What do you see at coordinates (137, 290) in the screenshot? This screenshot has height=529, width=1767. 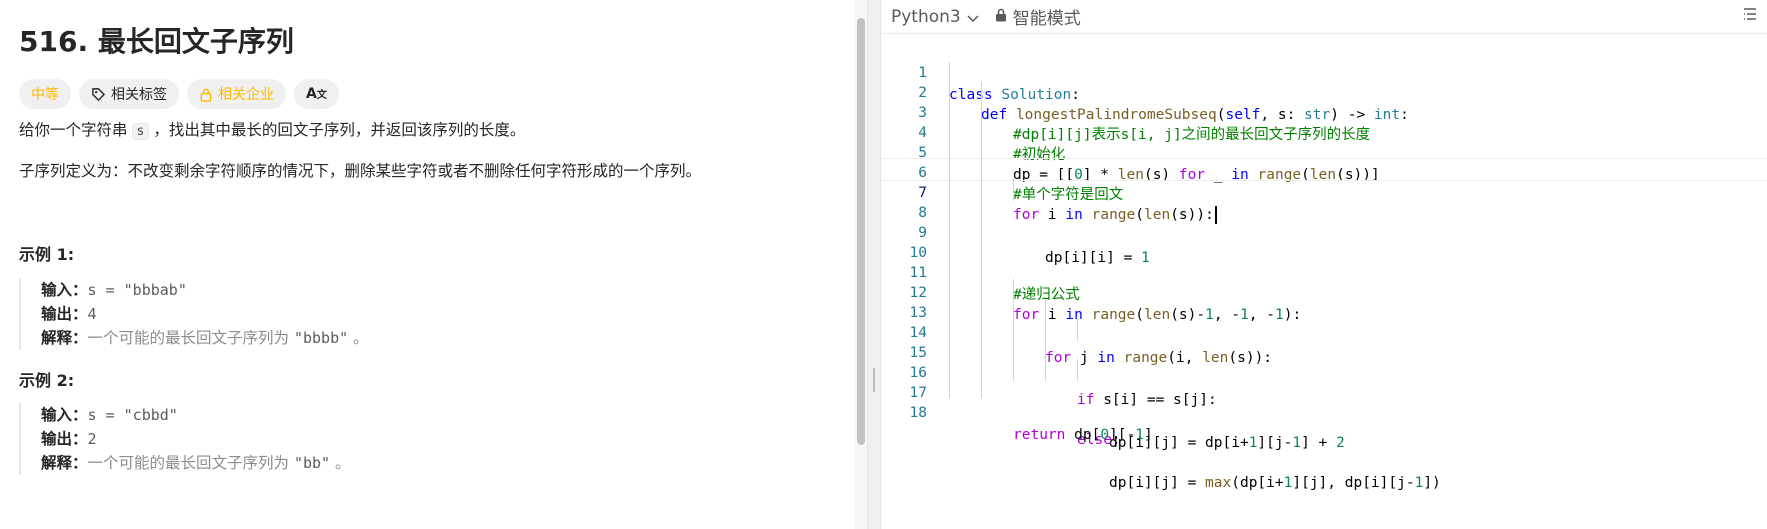 I see `input-value: s = "bbbab"` at bounding box center [137, 290].